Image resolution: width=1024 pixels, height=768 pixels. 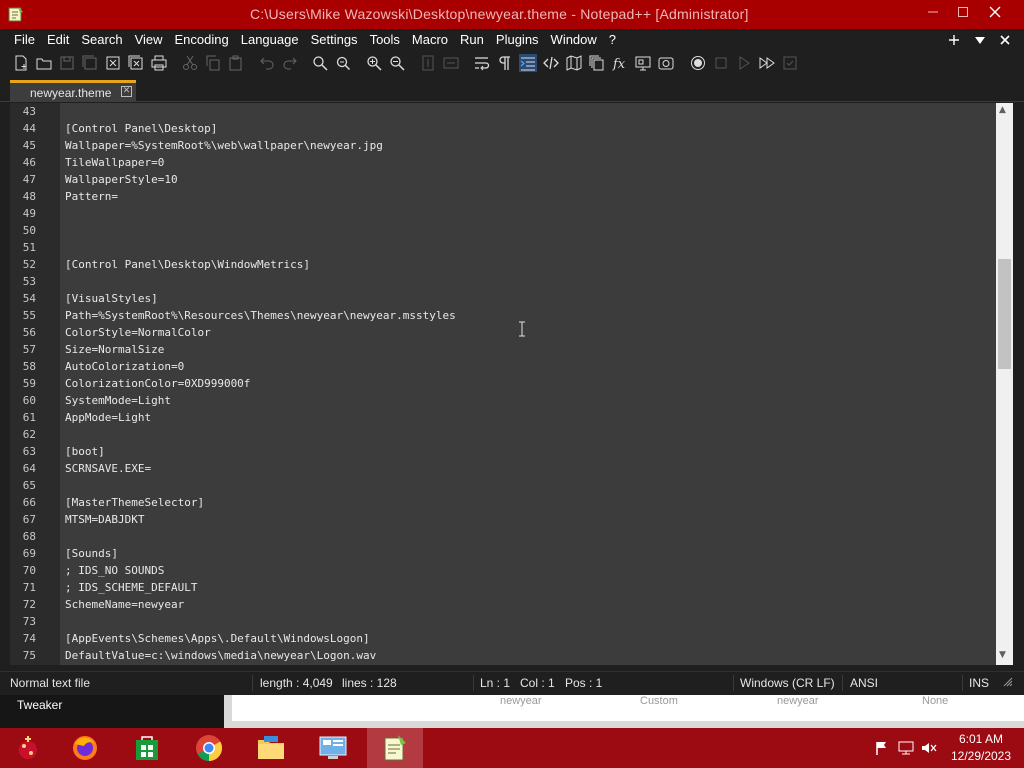 What do you see at coordinates (85, 748) in the screenshot?
I see `firefox-icon` at bounding box center [85, 748].